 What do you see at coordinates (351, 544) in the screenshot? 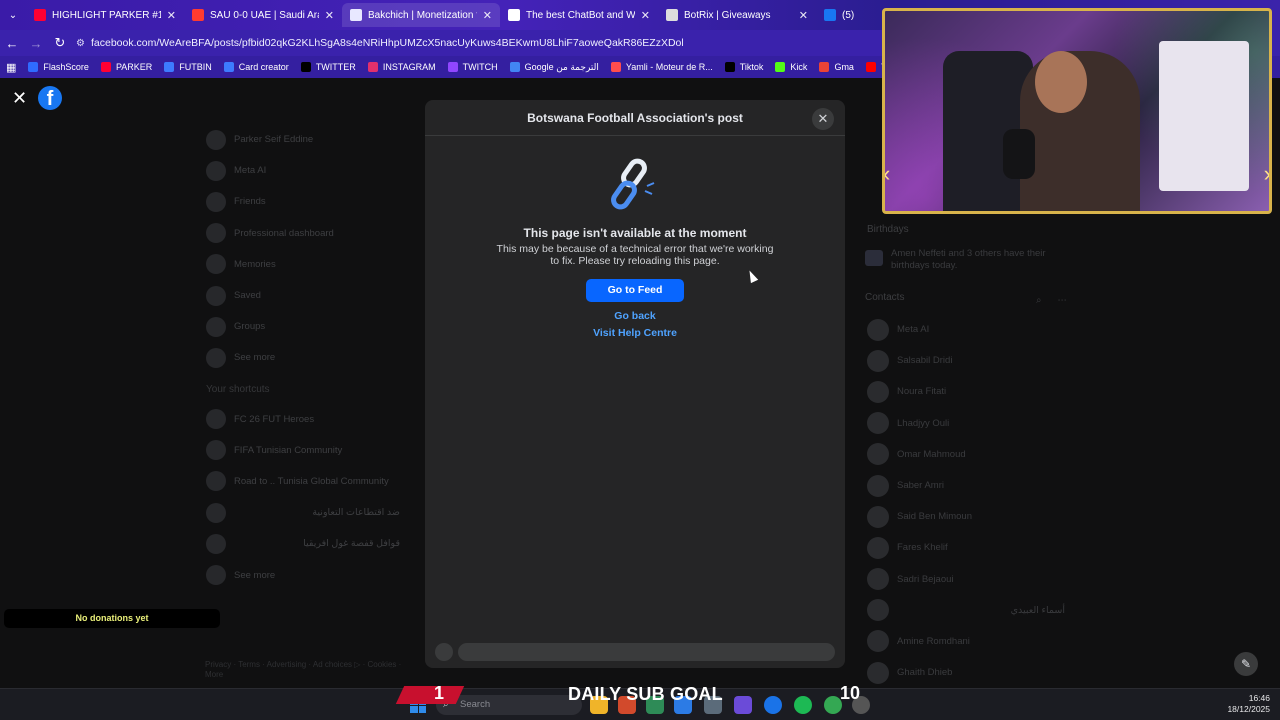
I see `sidebar-item-label: قوافل قفصة غول افريقيا` at bounding box center [351, 544].